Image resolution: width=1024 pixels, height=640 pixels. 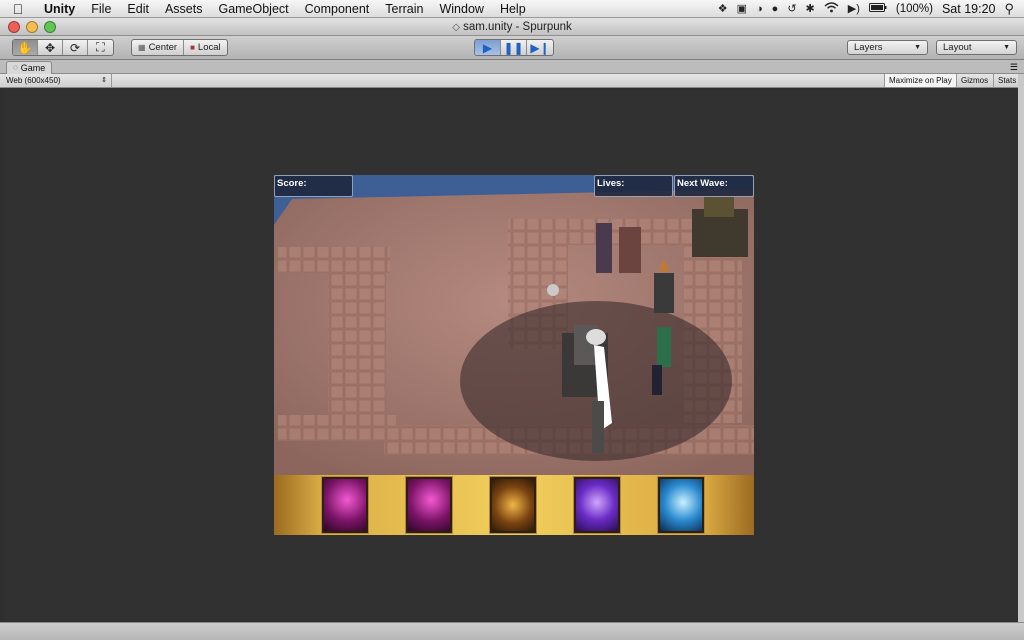 I want to click on game-tab-bar: ◌ Game ☰, so click(x=512, y=67).